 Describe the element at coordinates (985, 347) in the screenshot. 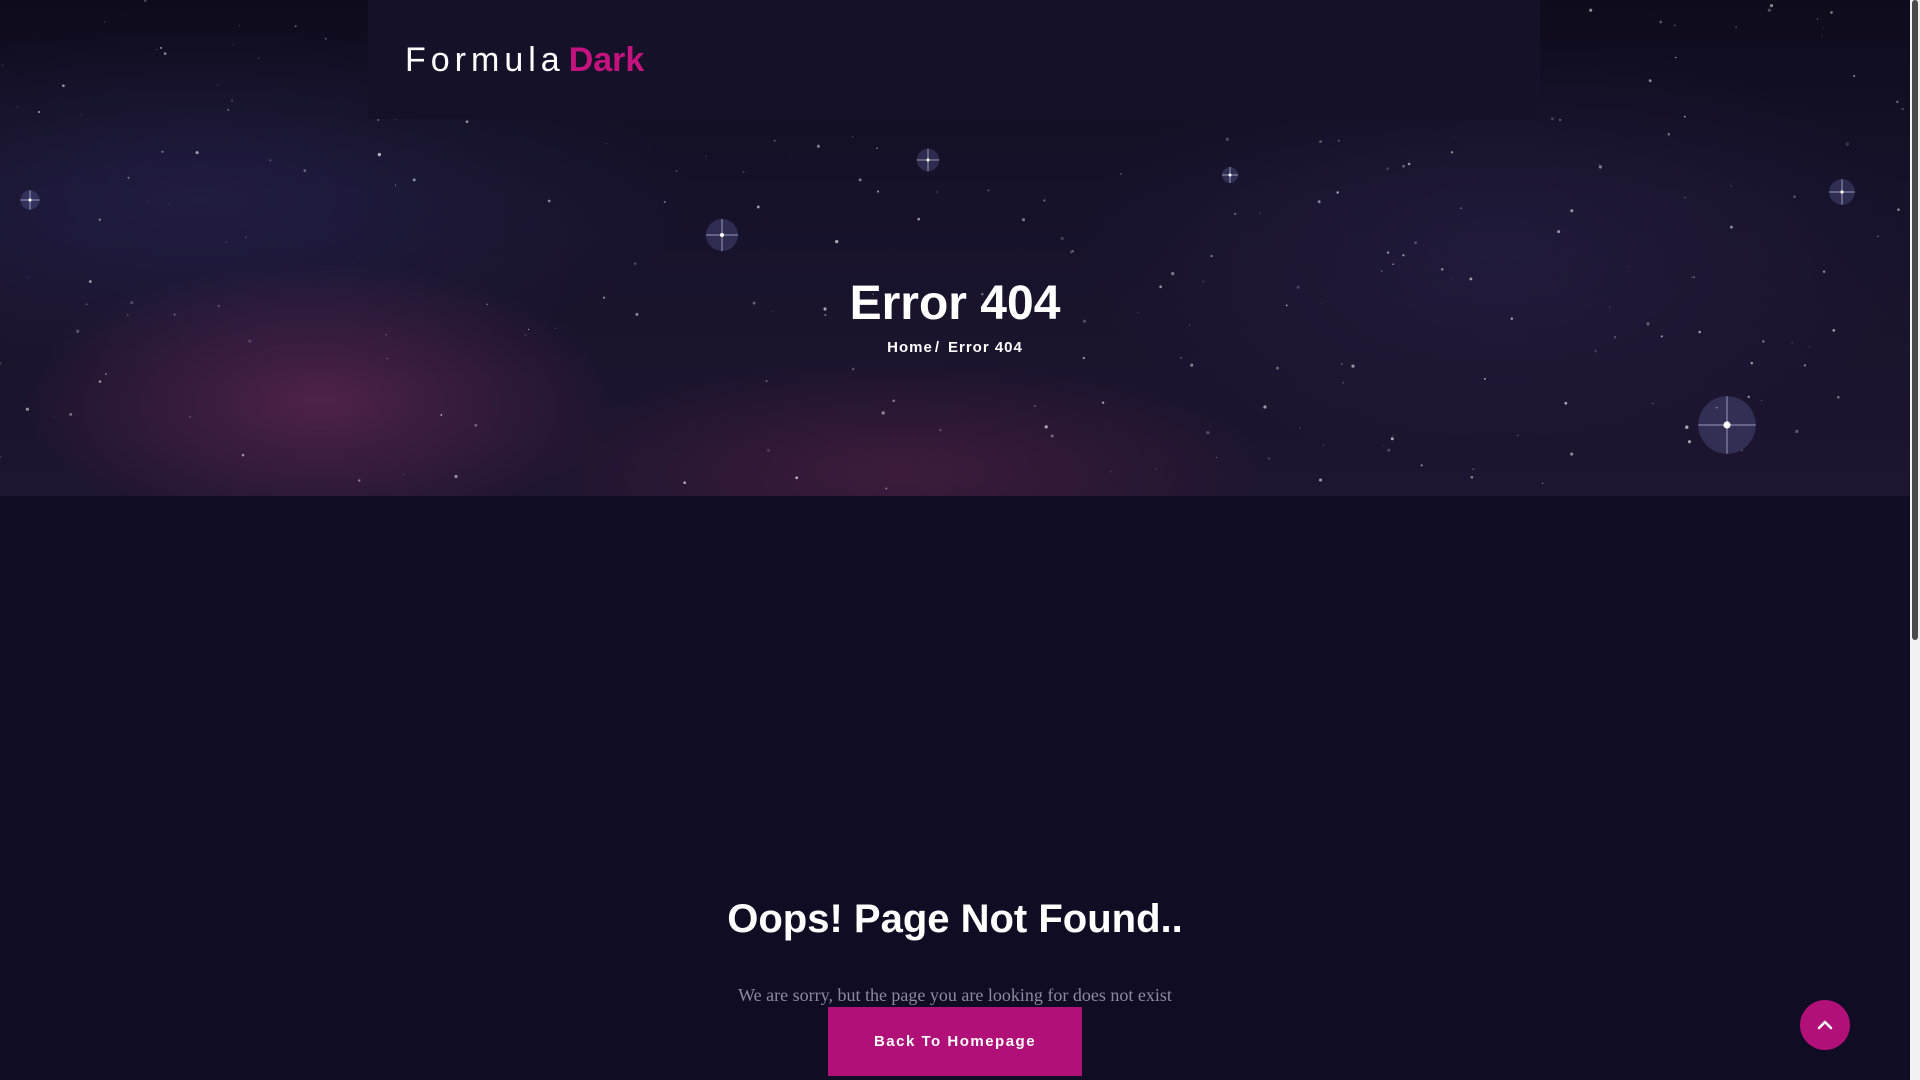

I see `breadcrumb-current: Error 404` at that location.